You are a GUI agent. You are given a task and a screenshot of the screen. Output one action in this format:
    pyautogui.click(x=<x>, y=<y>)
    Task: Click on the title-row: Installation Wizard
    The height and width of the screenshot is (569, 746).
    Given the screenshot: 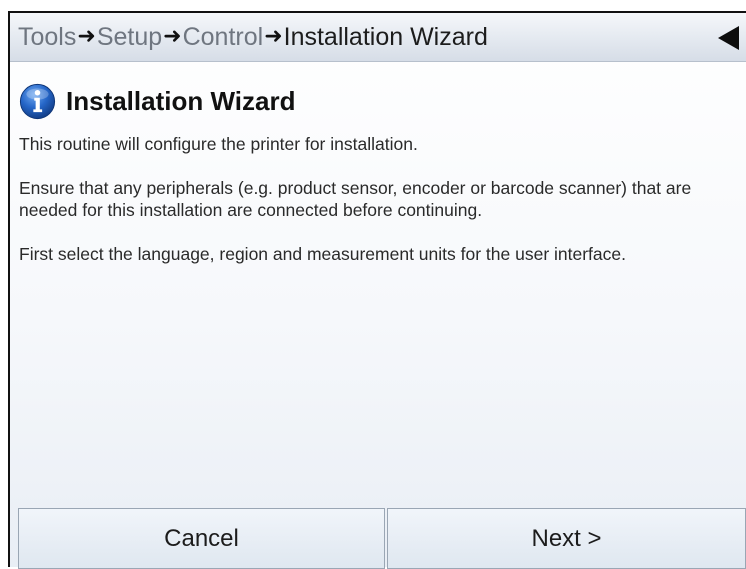 What is the action you would take?
    pyautogui.click(x=157, y=101)
    